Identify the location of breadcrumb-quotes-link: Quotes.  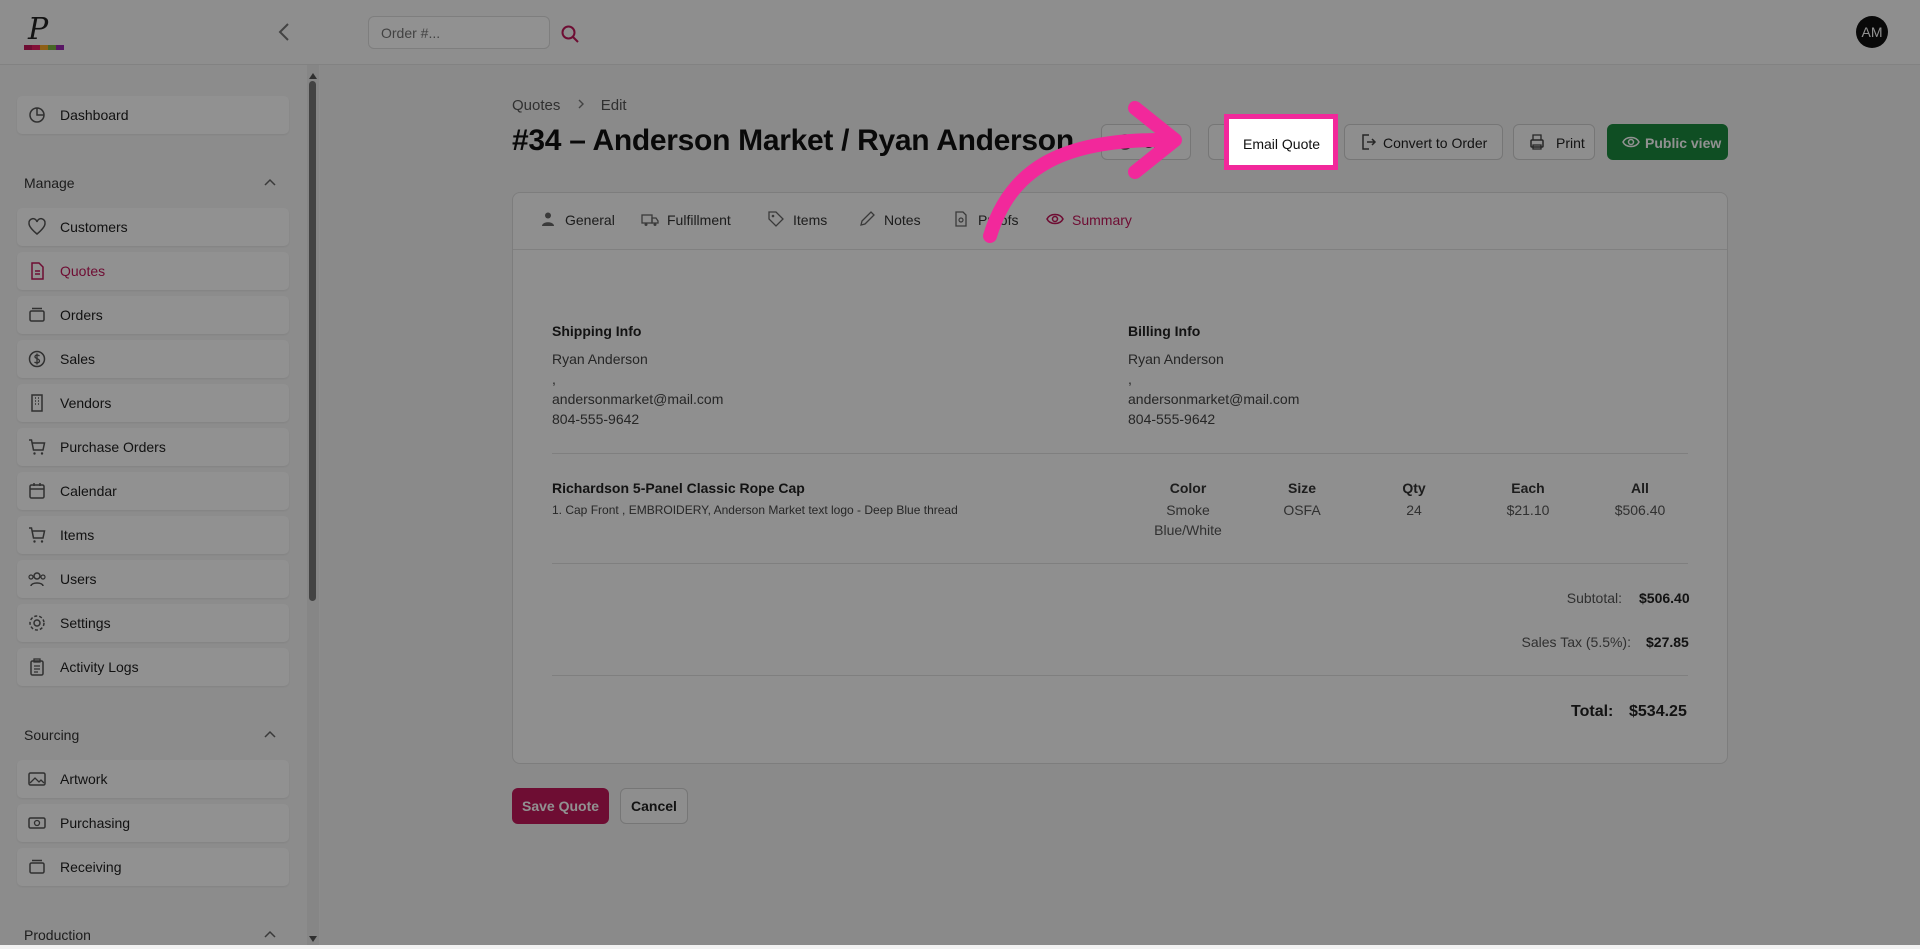
(536, 105).